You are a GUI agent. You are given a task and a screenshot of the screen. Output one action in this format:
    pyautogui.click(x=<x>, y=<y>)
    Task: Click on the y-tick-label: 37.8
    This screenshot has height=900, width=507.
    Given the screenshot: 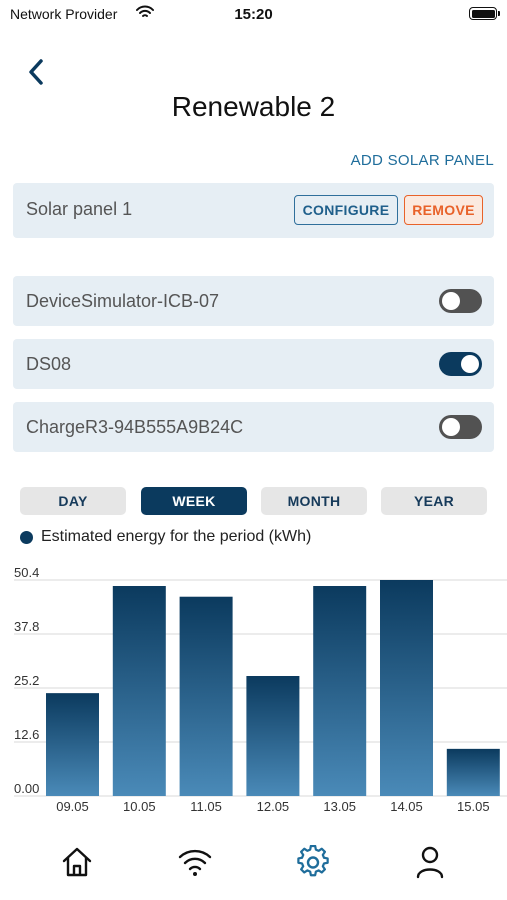 What is the action you would take?
    pyautogui.click(x=26, y=626)
    